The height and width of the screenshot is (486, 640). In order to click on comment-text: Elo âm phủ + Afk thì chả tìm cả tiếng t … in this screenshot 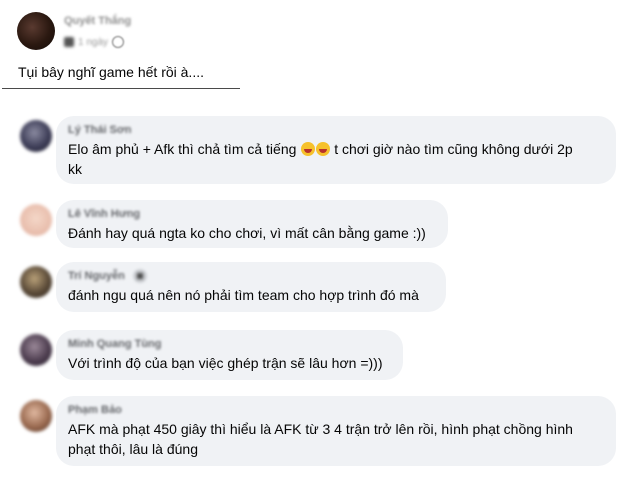, I will do `click(336, 159)`.